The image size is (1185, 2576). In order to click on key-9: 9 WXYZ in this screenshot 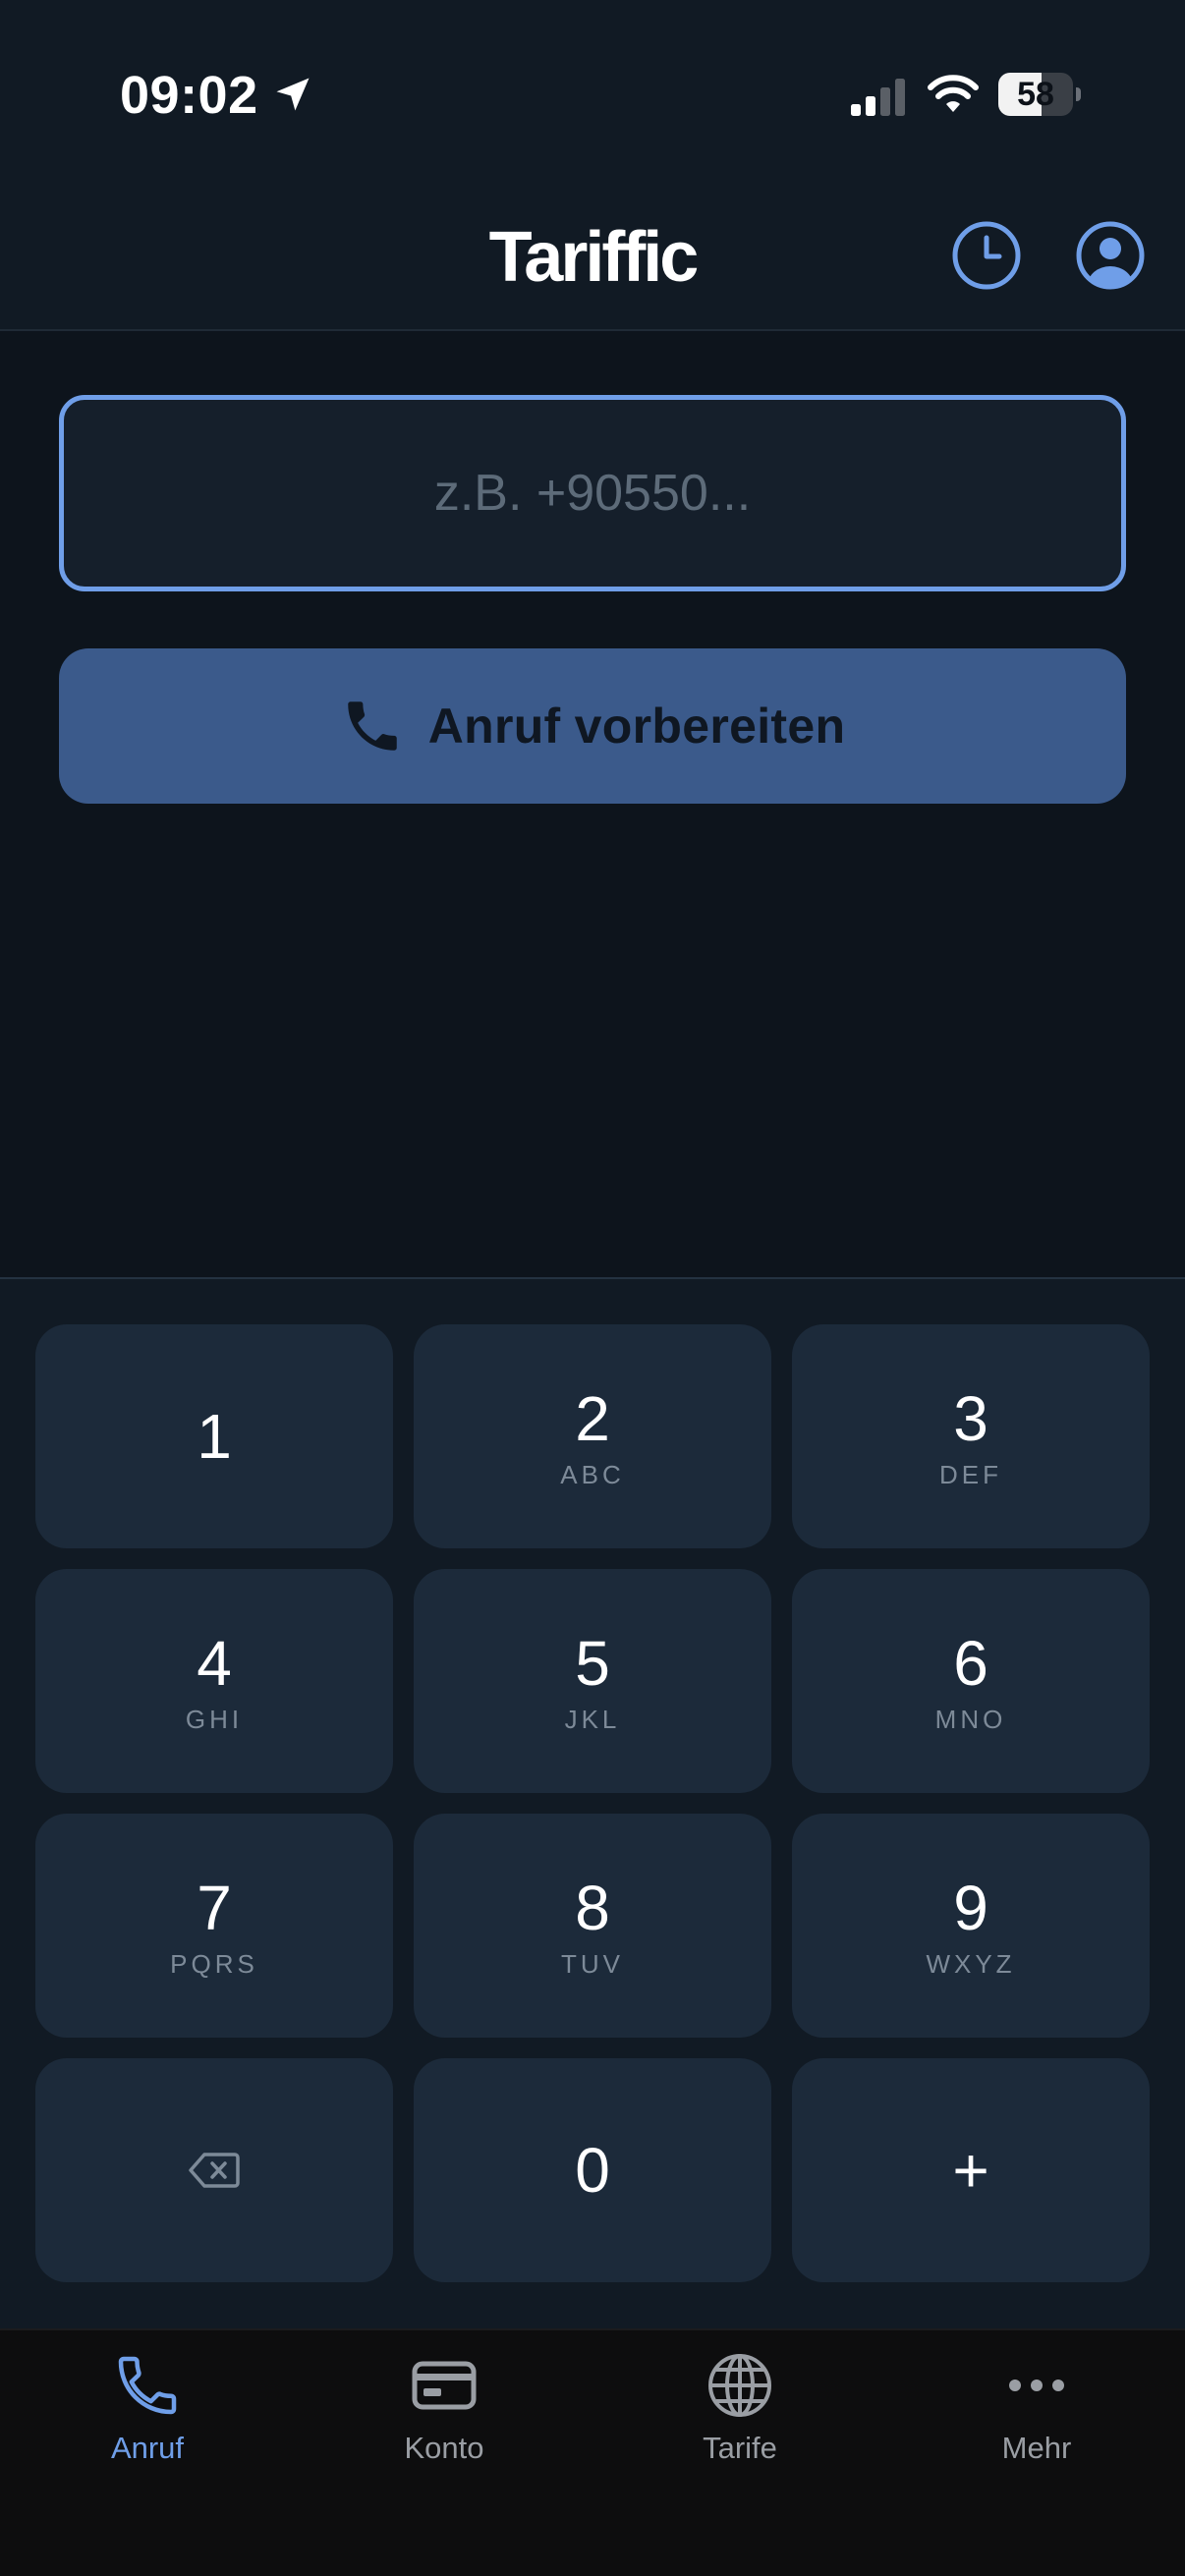, I will do `click(971, 1926)`.